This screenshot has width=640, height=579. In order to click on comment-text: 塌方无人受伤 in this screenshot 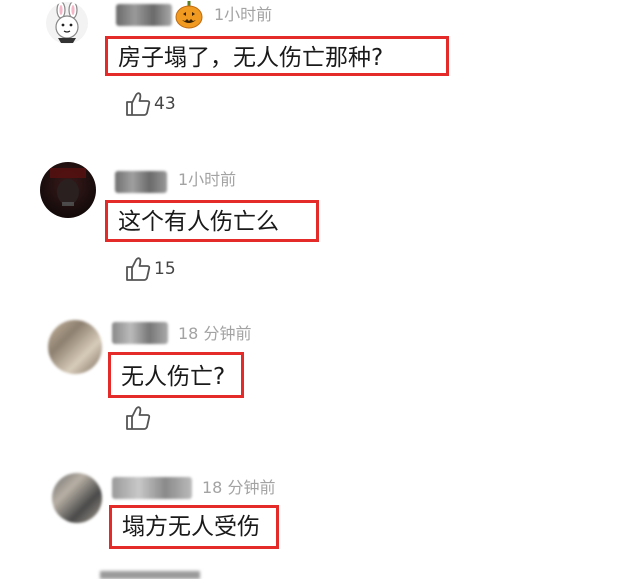, I will do `click(194, 527)`.